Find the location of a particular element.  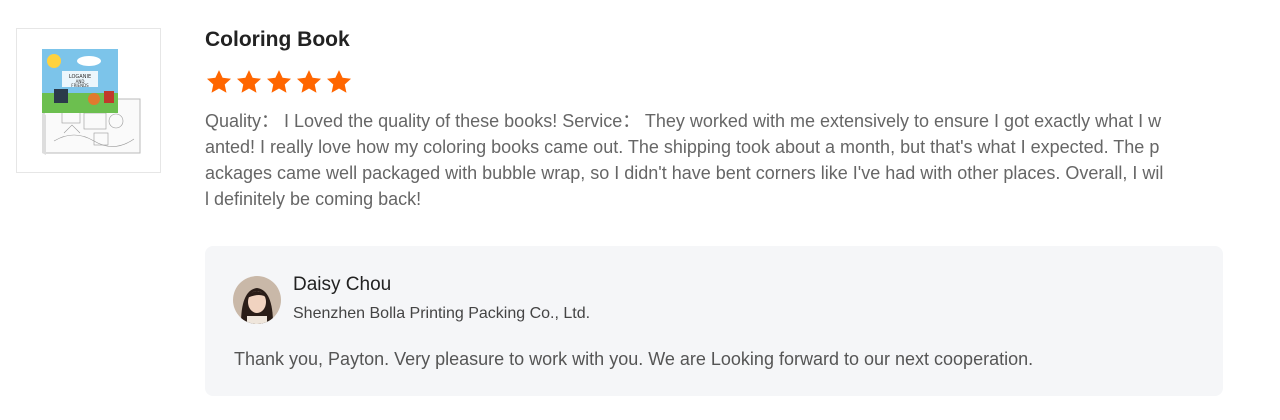

product-title: Coloring Book is located at coordinates (705, 40).